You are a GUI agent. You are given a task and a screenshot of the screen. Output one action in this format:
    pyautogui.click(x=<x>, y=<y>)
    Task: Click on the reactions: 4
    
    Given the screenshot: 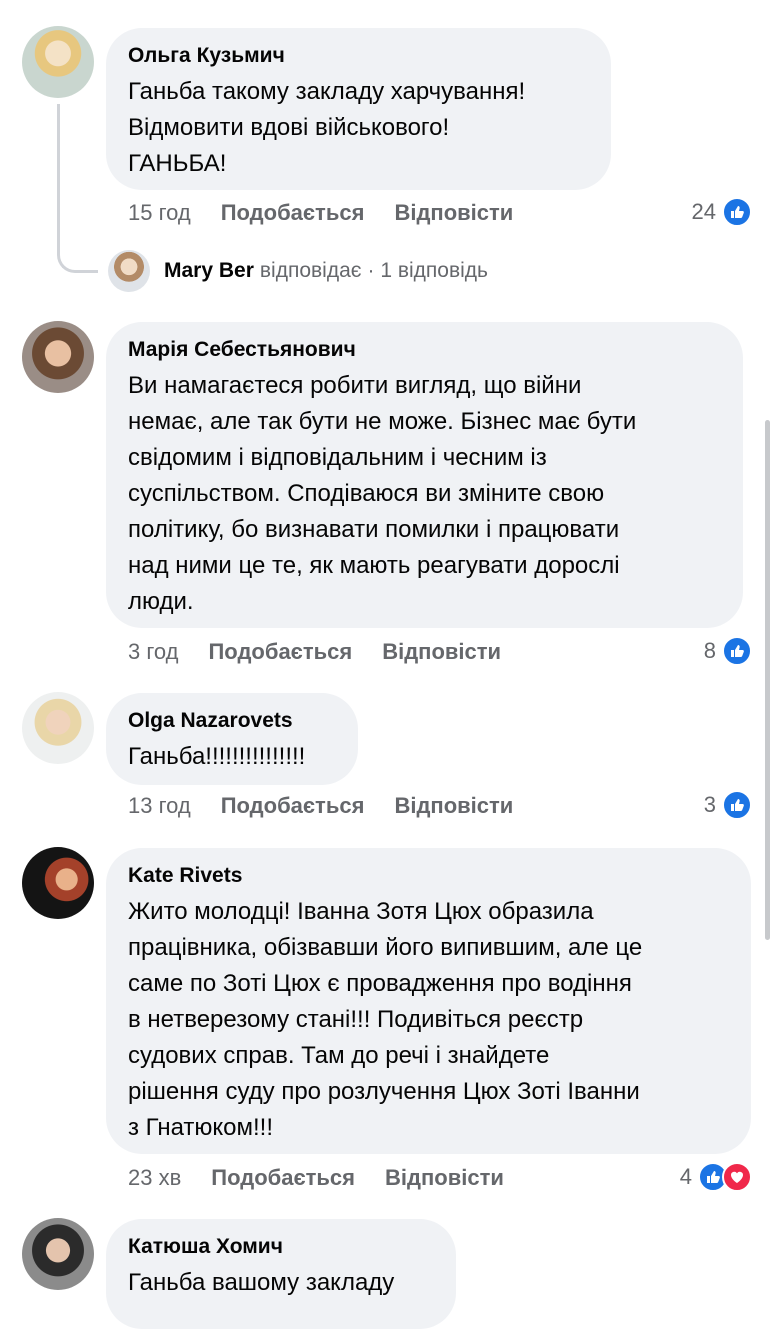 What is the action you would take?
    pyautogui.click(x=716, y=1177)
    